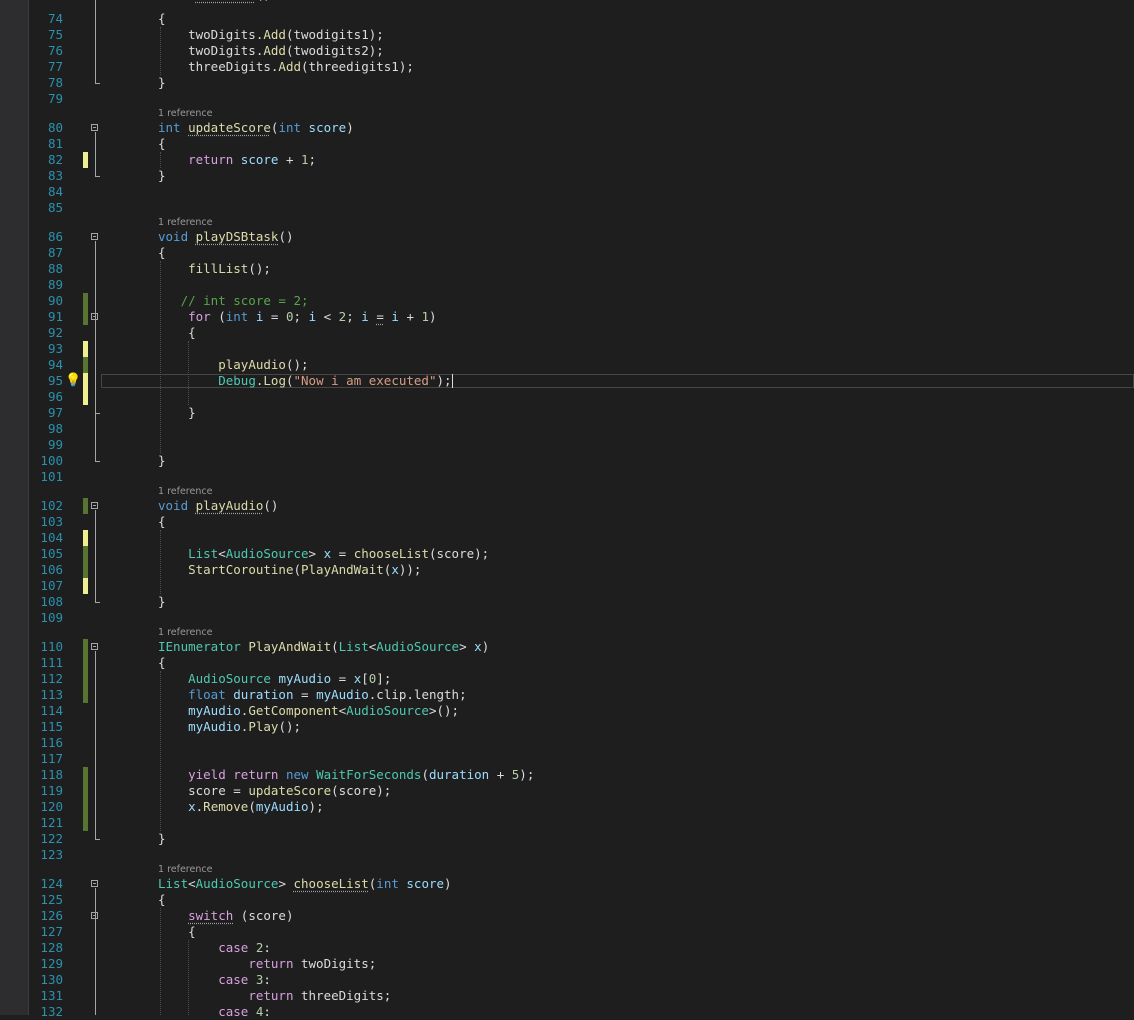  What do you see at coordinates (334, 34) in the screenshot?
I see `code-token: (twodigits1);` at bounding box center [334, 34].